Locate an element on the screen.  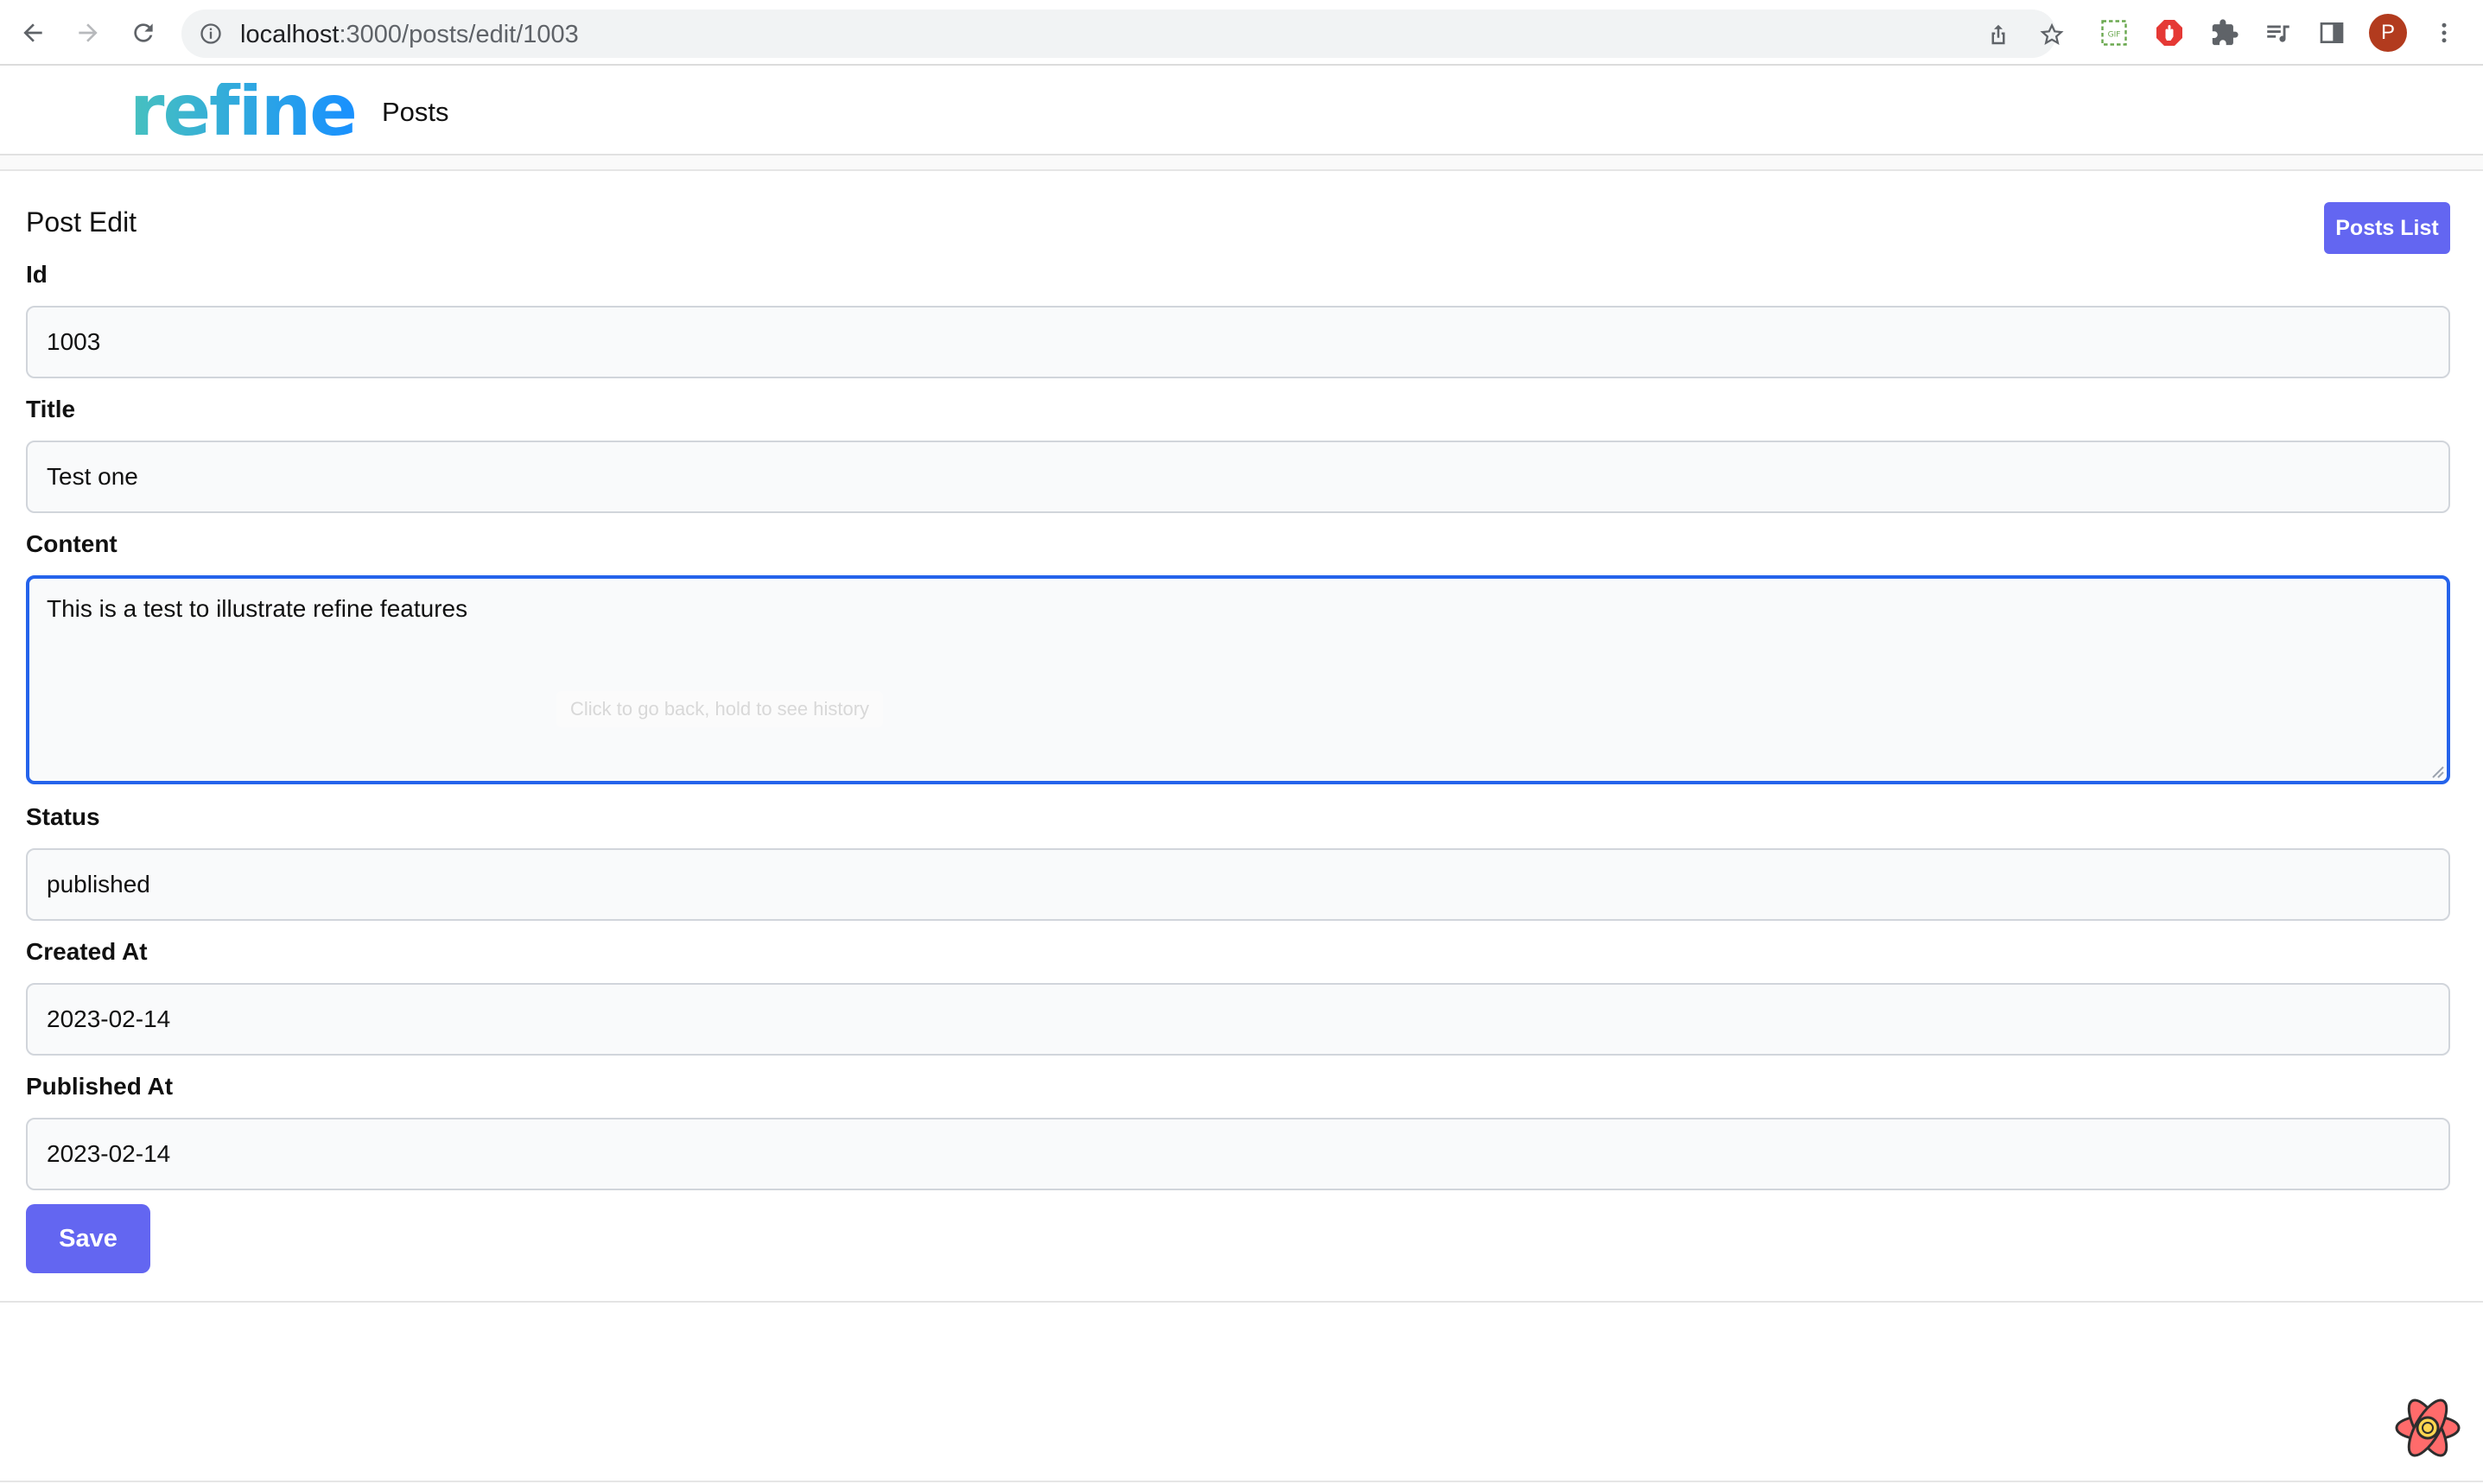
url-text: localhost:3000/posts/edit/1003 is located at coordinates (410, 34).